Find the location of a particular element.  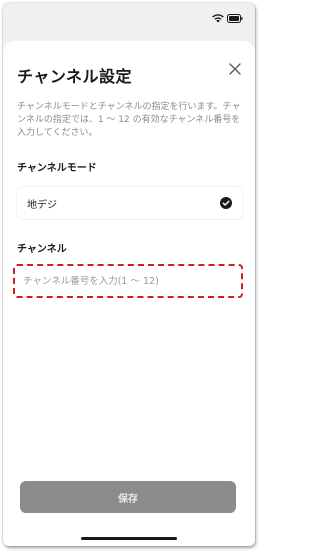

channel-mode-option-terrestrial: 地デジ is located at coordinates (130, 203).